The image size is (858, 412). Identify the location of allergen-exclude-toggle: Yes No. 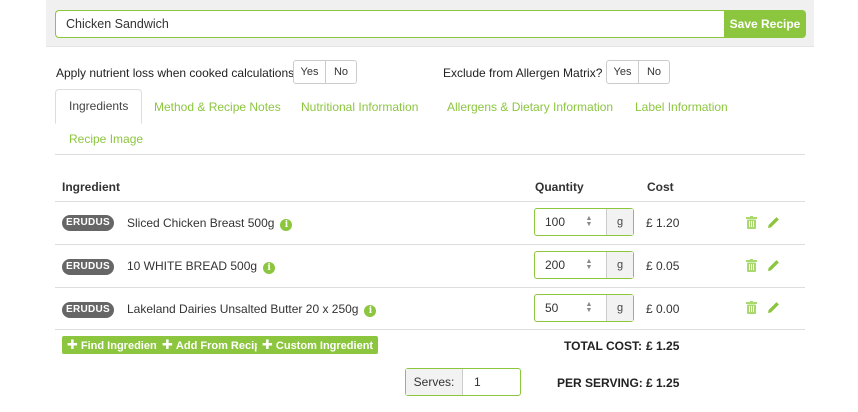
(638, 72).